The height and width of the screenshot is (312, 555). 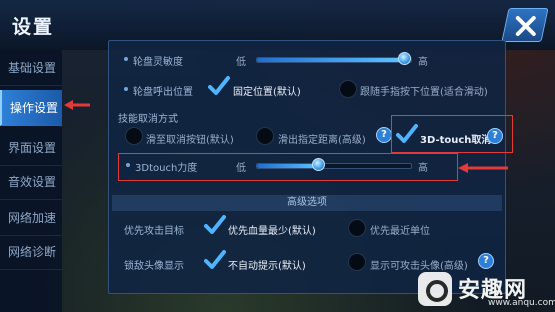 What do you see at coordinates (318, 164) in the screenshot?
I see `touch3d-strength-knob` at bounding box center [318, 164].